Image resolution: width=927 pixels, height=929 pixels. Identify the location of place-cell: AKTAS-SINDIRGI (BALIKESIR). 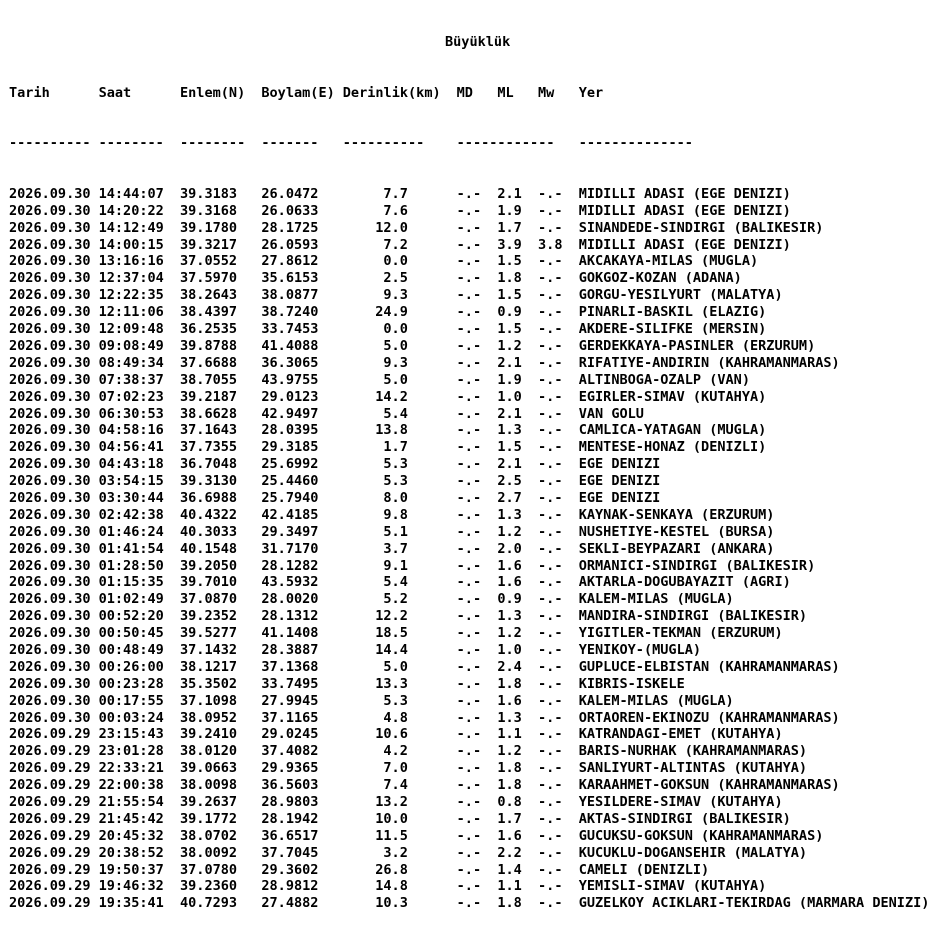
(684, 818).